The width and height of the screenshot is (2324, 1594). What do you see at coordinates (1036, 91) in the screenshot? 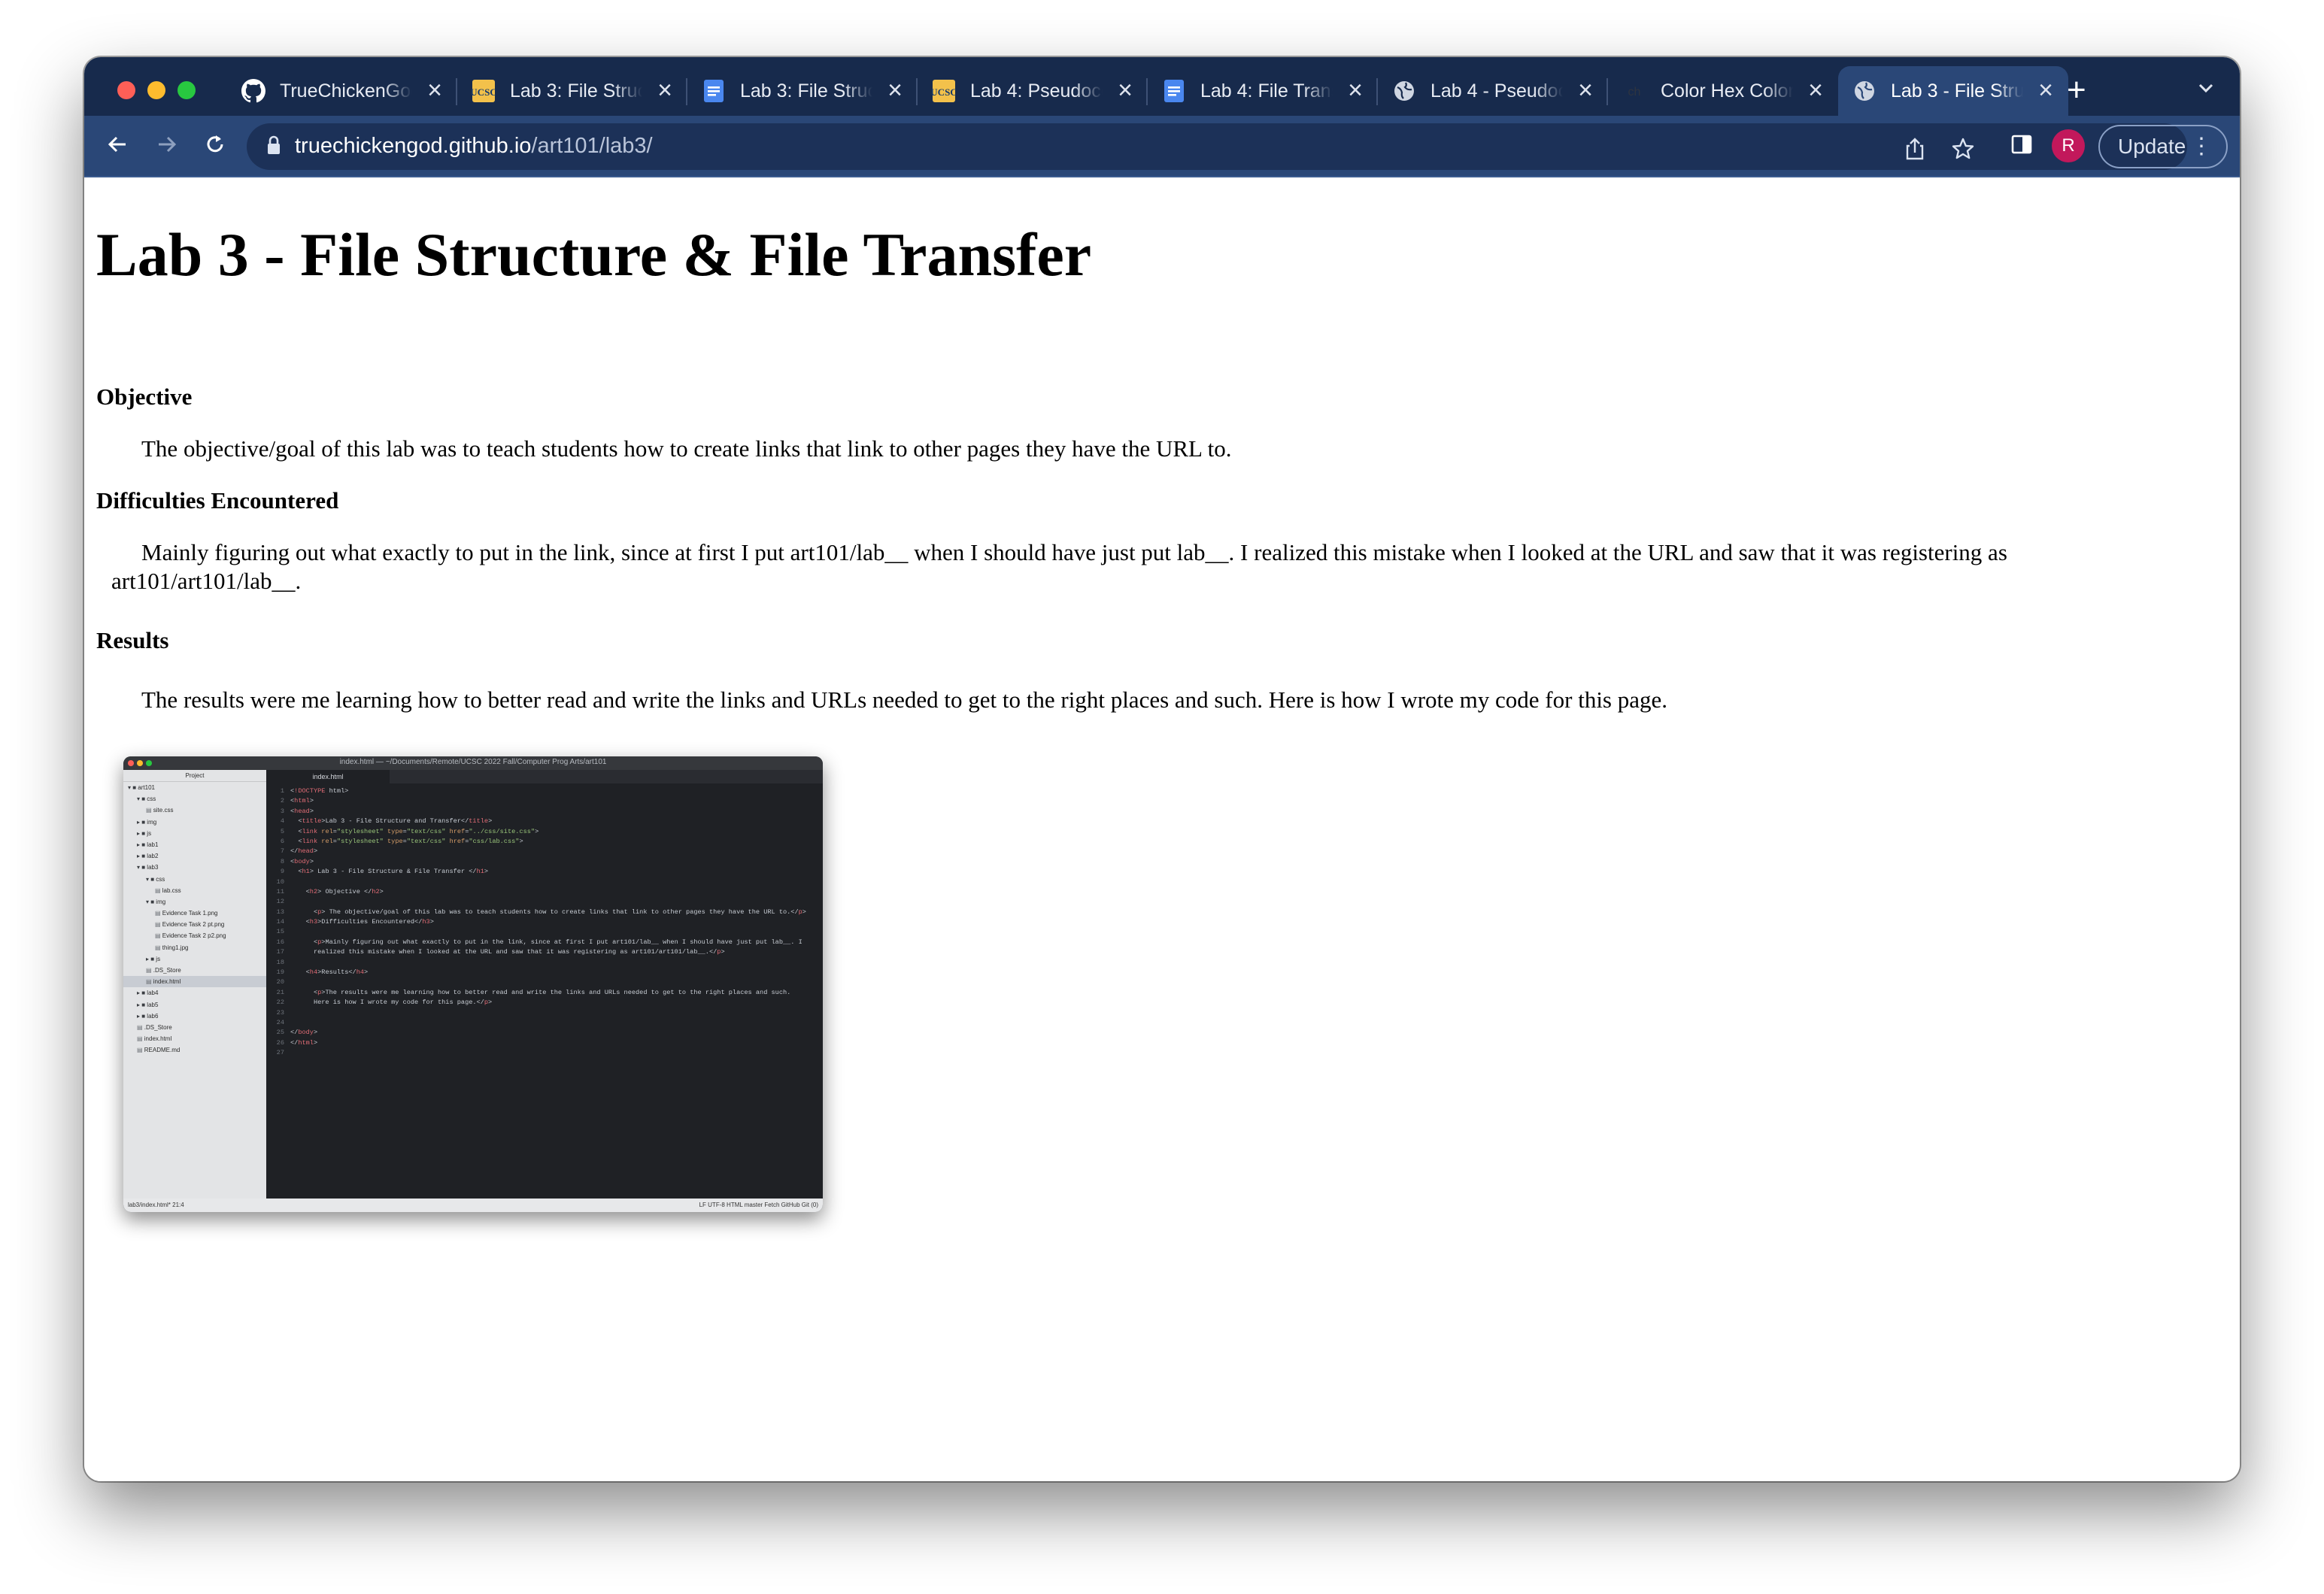
I see `tab-label: Lab 4: Pseudocode` at bounding box center [1036, 91].